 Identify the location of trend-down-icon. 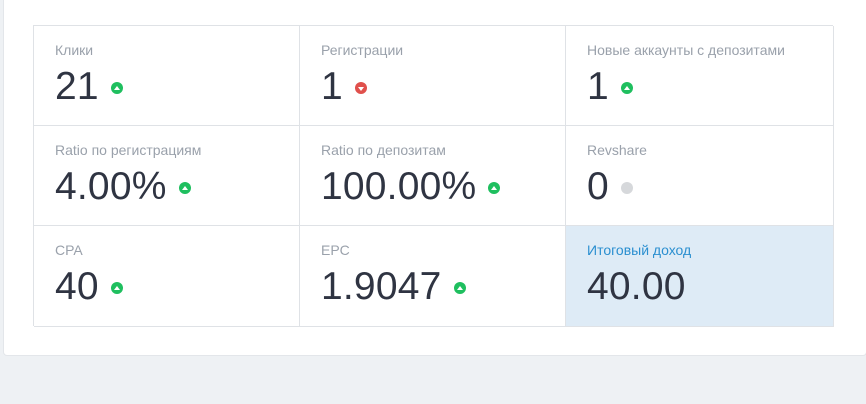
(360, 88).